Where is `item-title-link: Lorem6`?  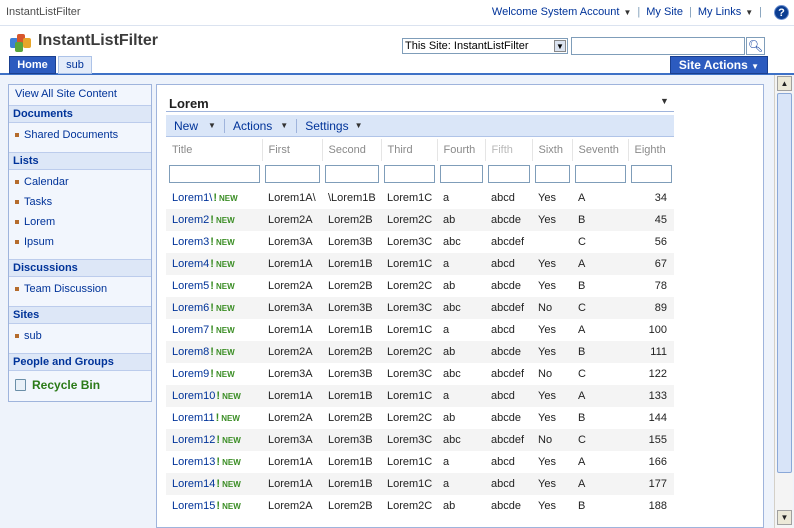 item-title-link: Lorem6 is located at coordinates (190, 308).